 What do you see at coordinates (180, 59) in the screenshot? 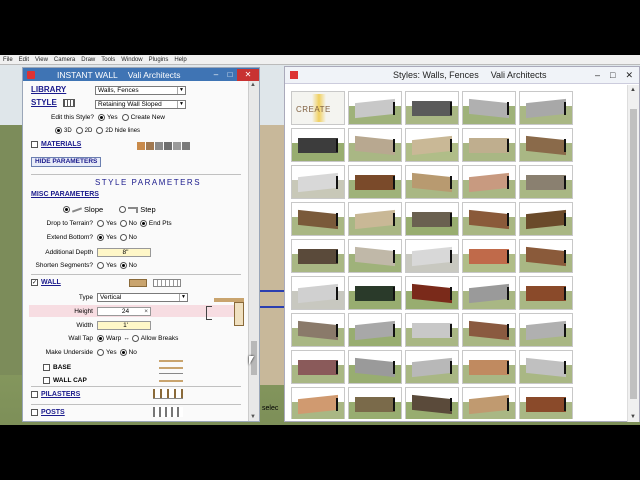
I see `app-menu-help: Help` at bounding box center [180, 59].